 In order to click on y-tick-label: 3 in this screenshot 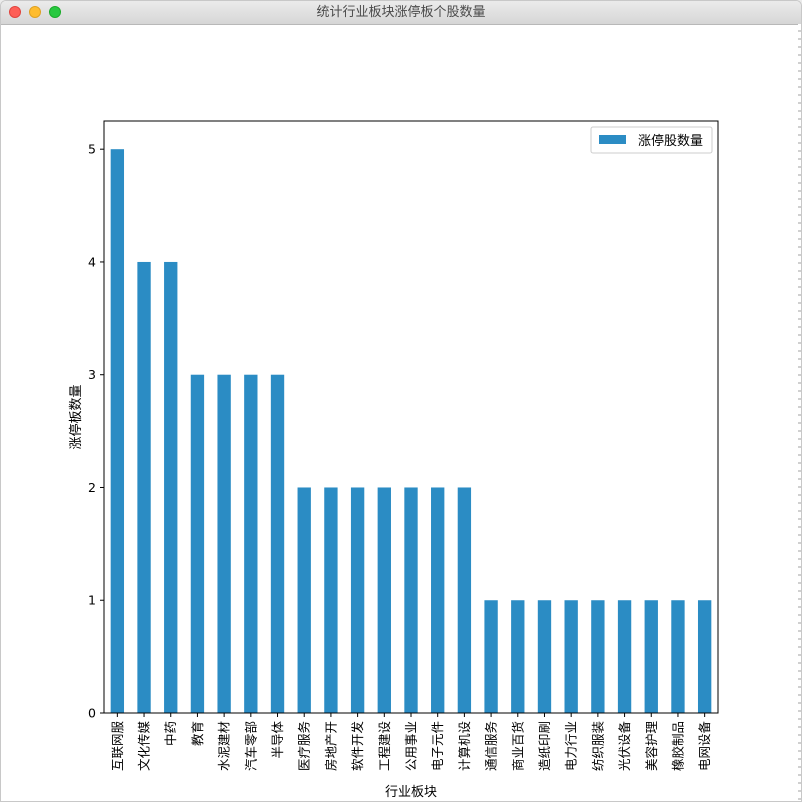, I will do `click(92, 374)`.